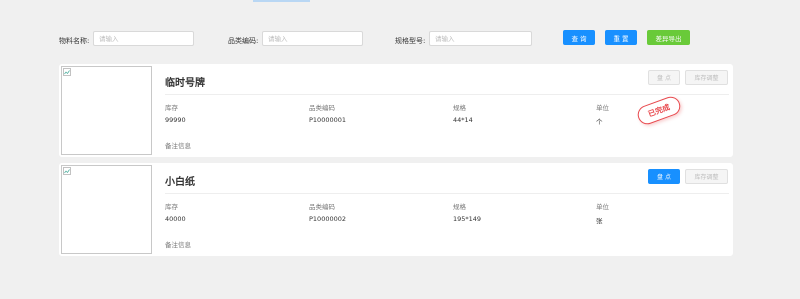  What do you see at coordinates (281, 1) in the screenshot?
I see `top-tab-indicator` at bounding box center [281, 1].